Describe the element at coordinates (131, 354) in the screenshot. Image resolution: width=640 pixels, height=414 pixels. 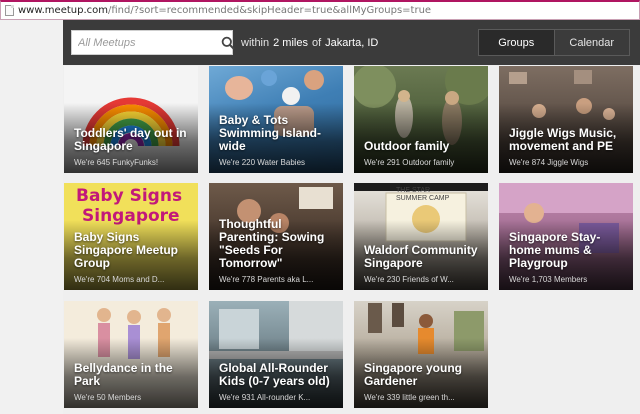
I see `group-card: Bellydance in the Park We're 50 Members` at that location.